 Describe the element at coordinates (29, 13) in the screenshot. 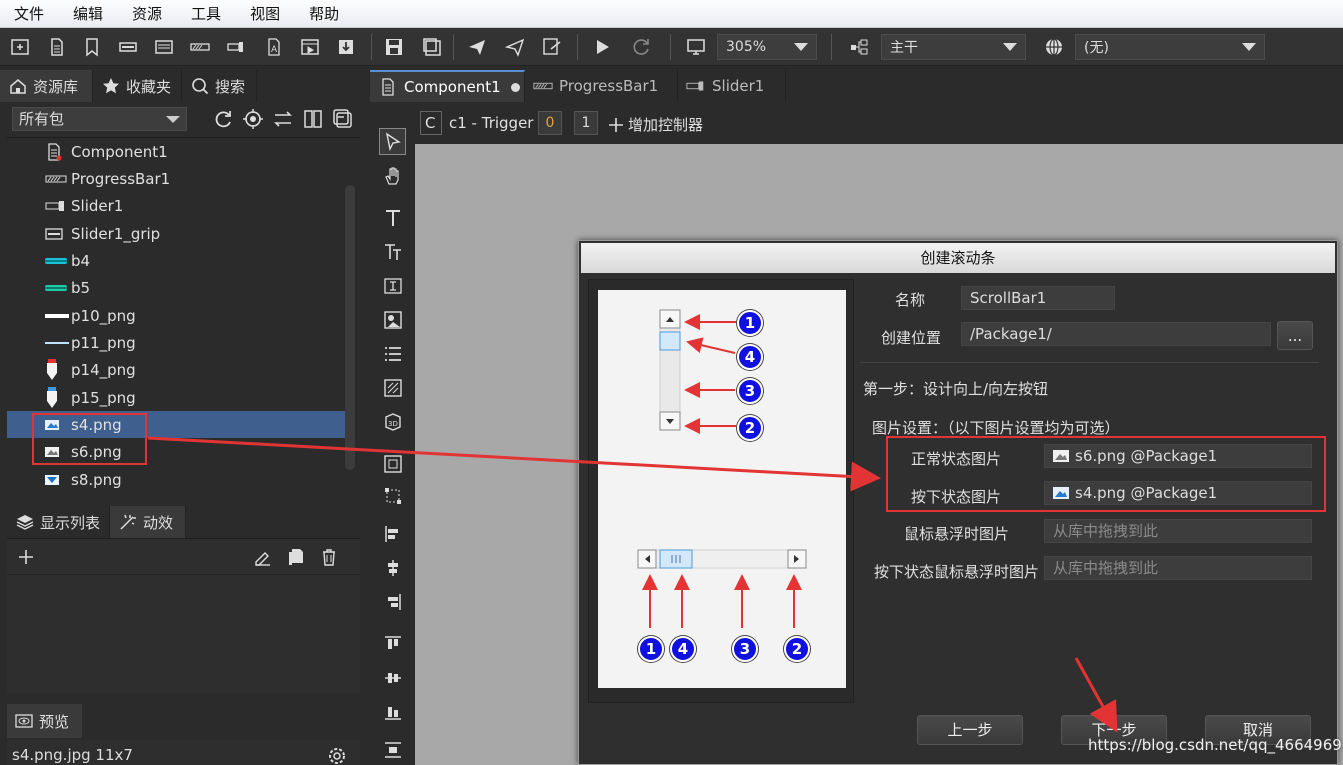

I see `menu-file: 文件` at that location.